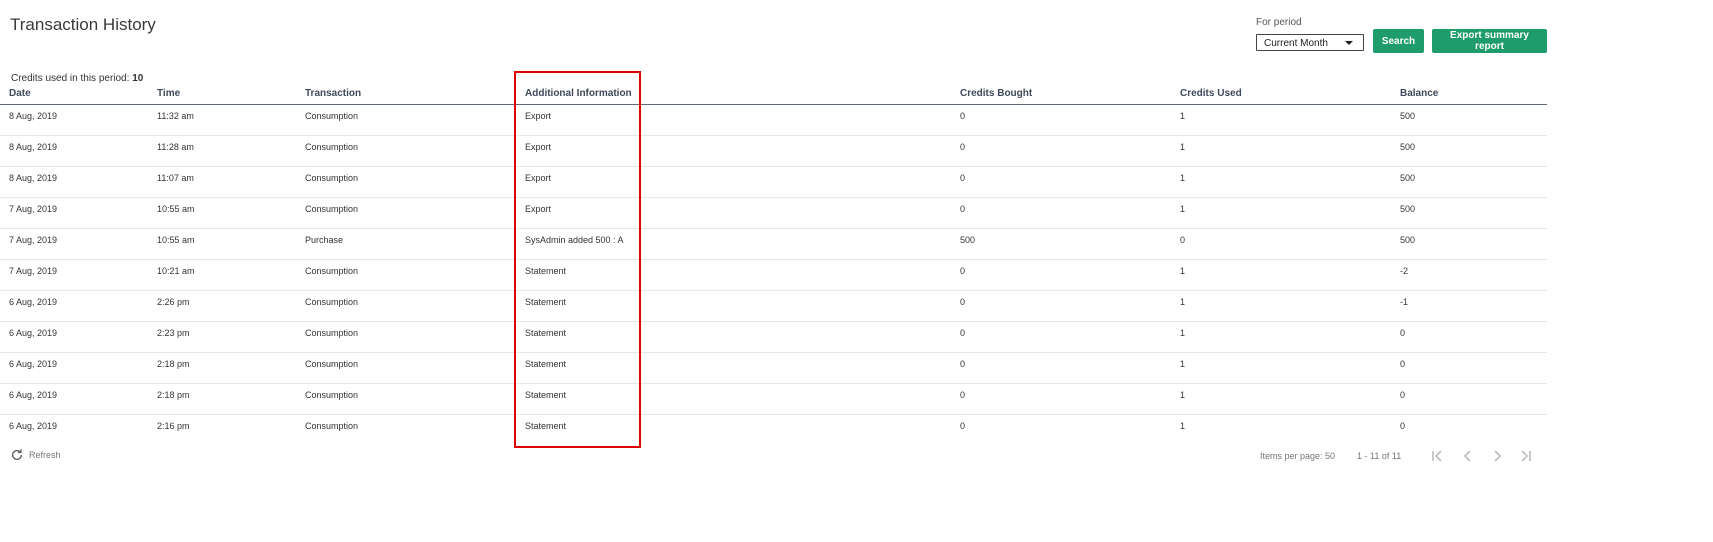  What do you see at coordinates (1489, 41) in the screenshot?
I see `export-summary-report-button: Export summary report` at bounding box center [1489, 41].